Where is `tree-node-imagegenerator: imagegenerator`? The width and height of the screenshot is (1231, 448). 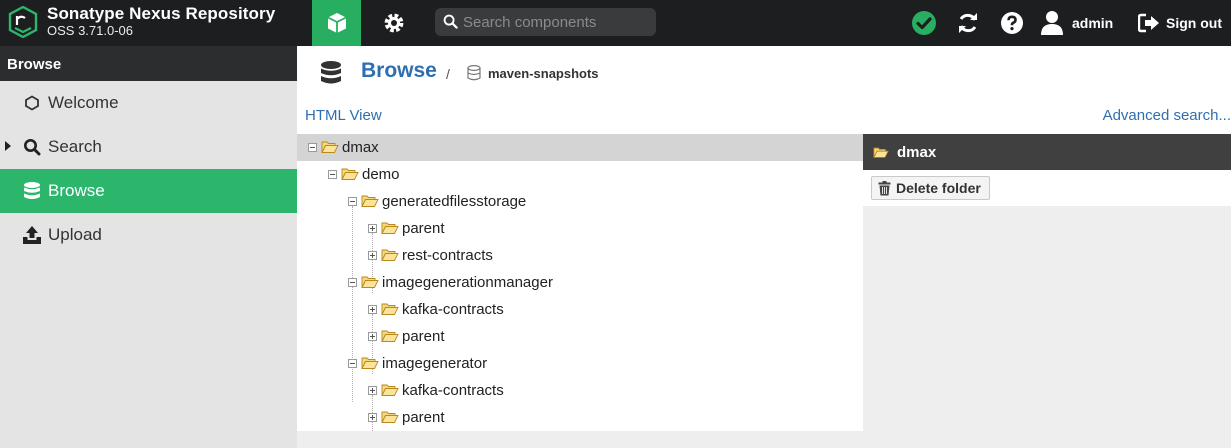
tree-node-imagegenerator: imagegenerator is located at coordinates (580, 363).